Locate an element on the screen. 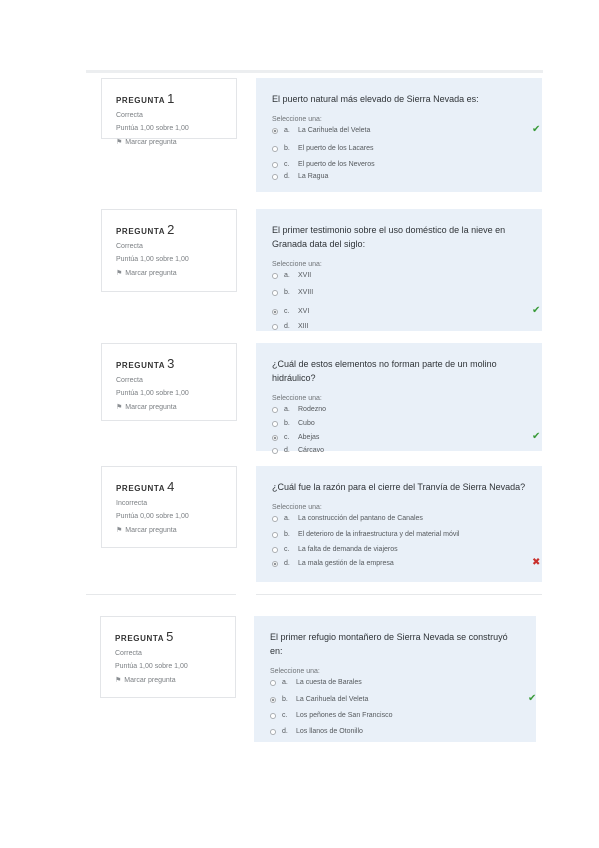 Image resolution: width=599 pixels, height=848 pixels. answer-option: c. XVI ✔ is located at coordinates (406, 310).